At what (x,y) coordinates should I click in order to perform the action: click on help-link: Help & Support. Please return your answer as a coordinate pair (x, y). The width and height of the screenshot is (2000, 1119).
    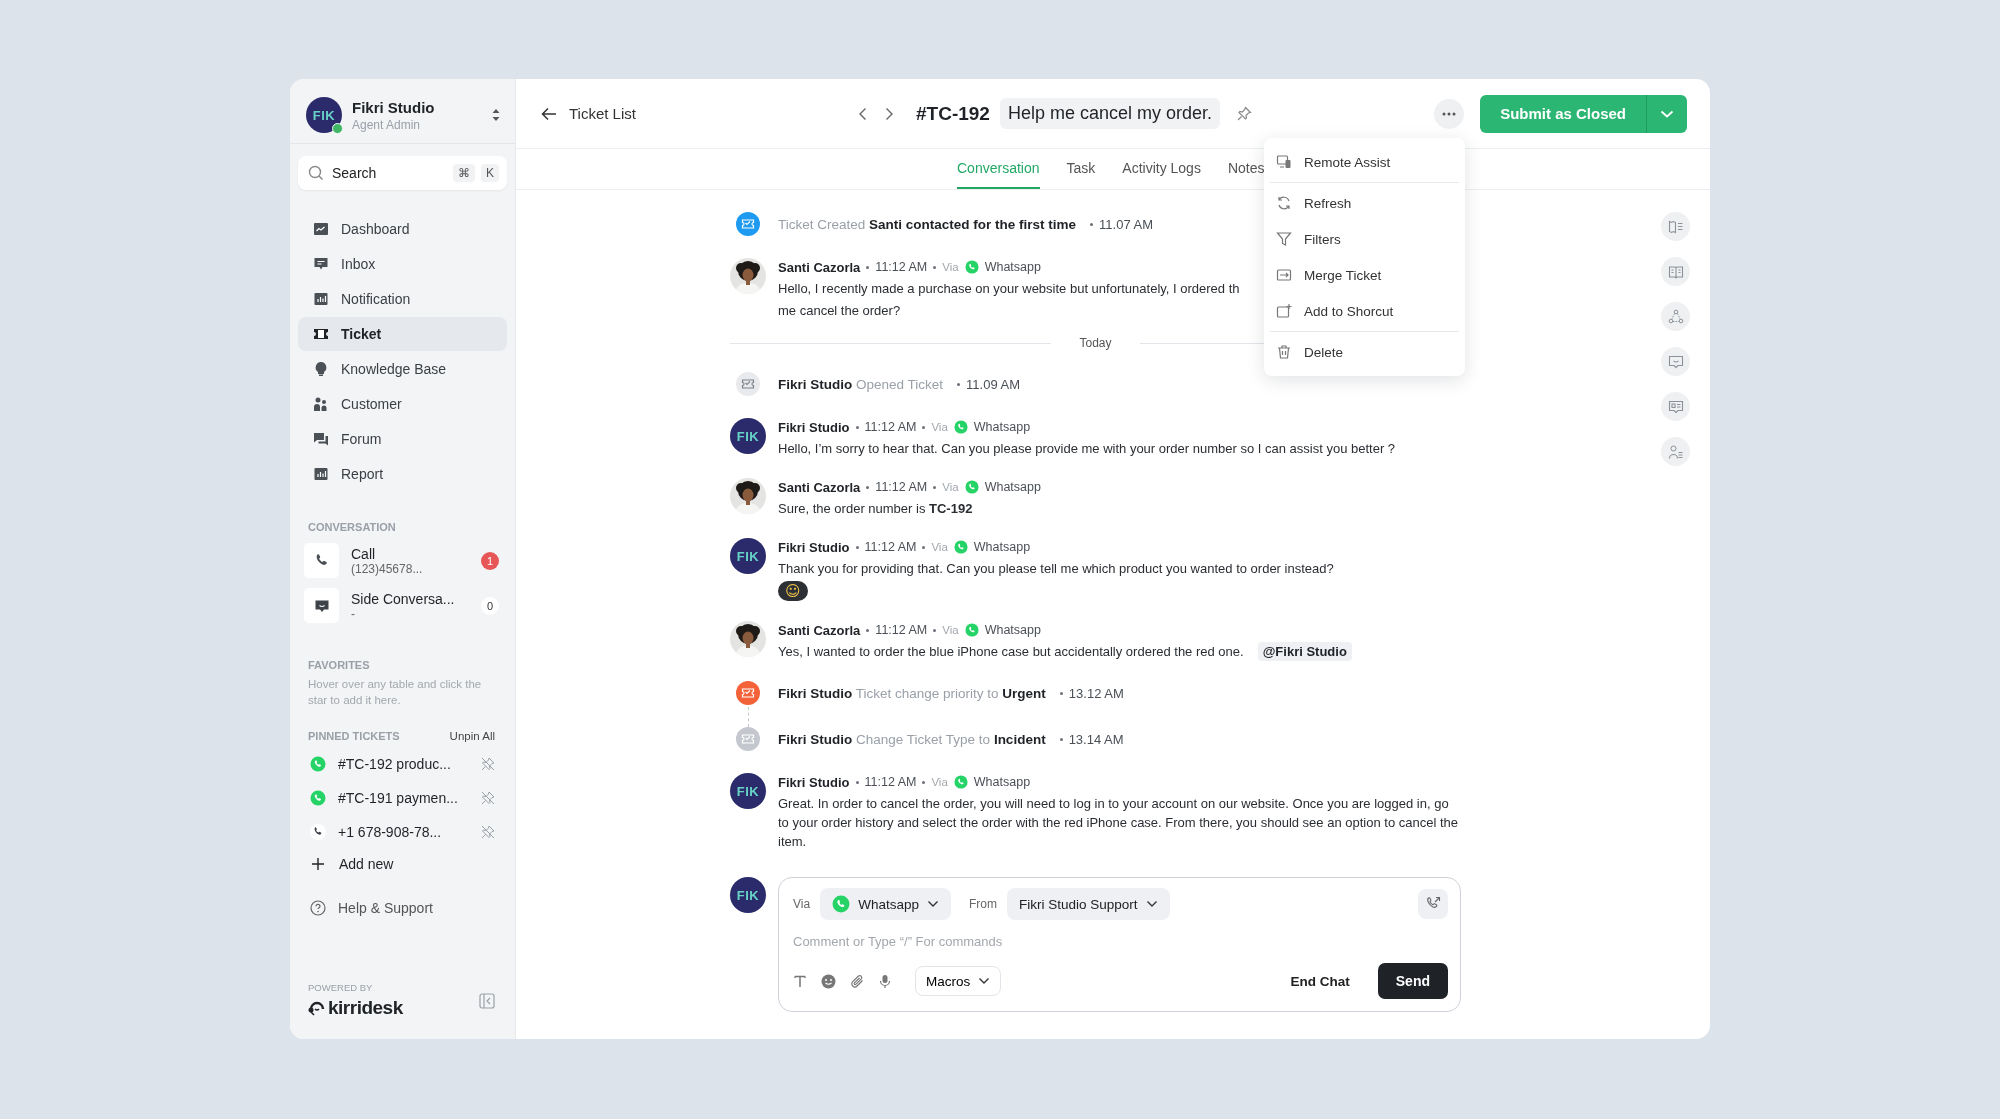
    Looking at the image, I should click on (408, 908).